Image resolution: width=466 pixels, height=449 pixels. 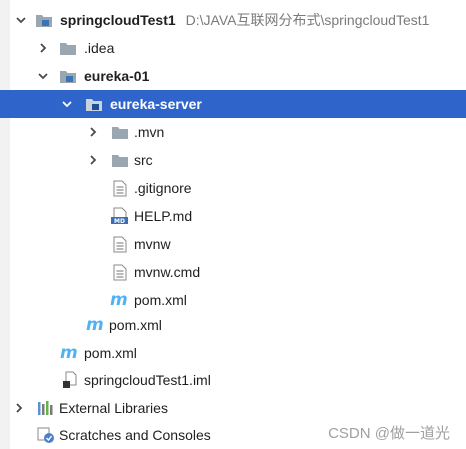 What do you see at coordinates (117, 76) in the screenshot?
I see `eureka-01-label: eureka-01` at bounding box center [117, 76].